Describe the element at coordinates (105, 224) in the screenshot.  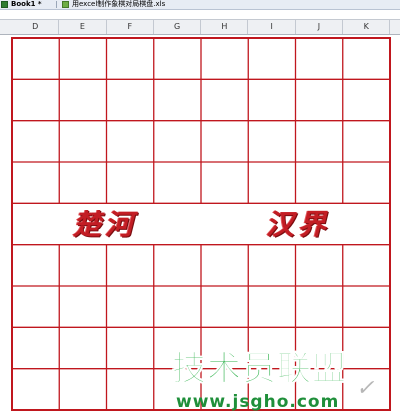
I see `river-text-chu-he: 楚河` at that location.